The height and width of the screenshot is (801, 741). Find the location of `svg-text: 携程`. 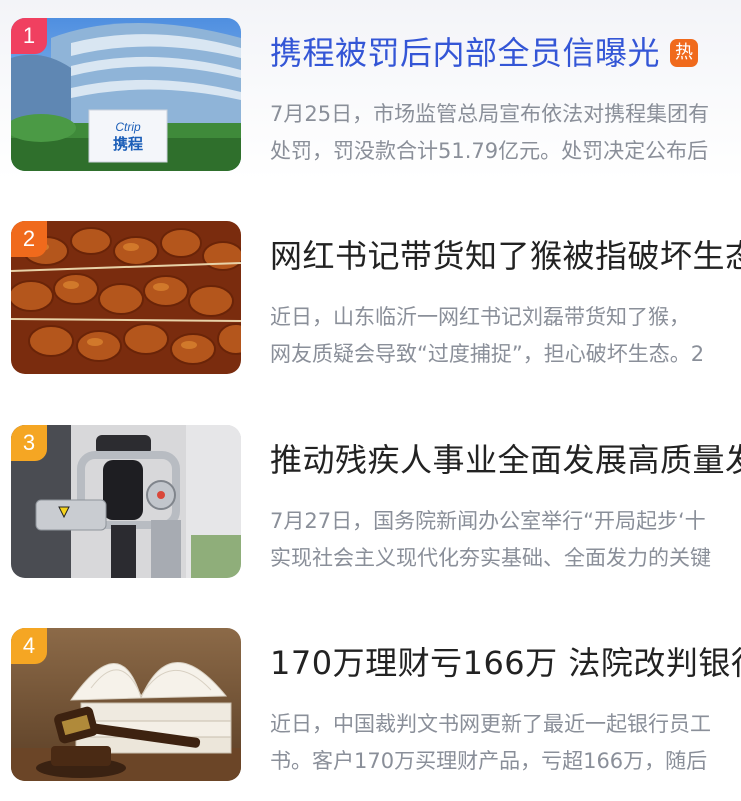

svg-text: 携程 is located at coordinates (128, 144).